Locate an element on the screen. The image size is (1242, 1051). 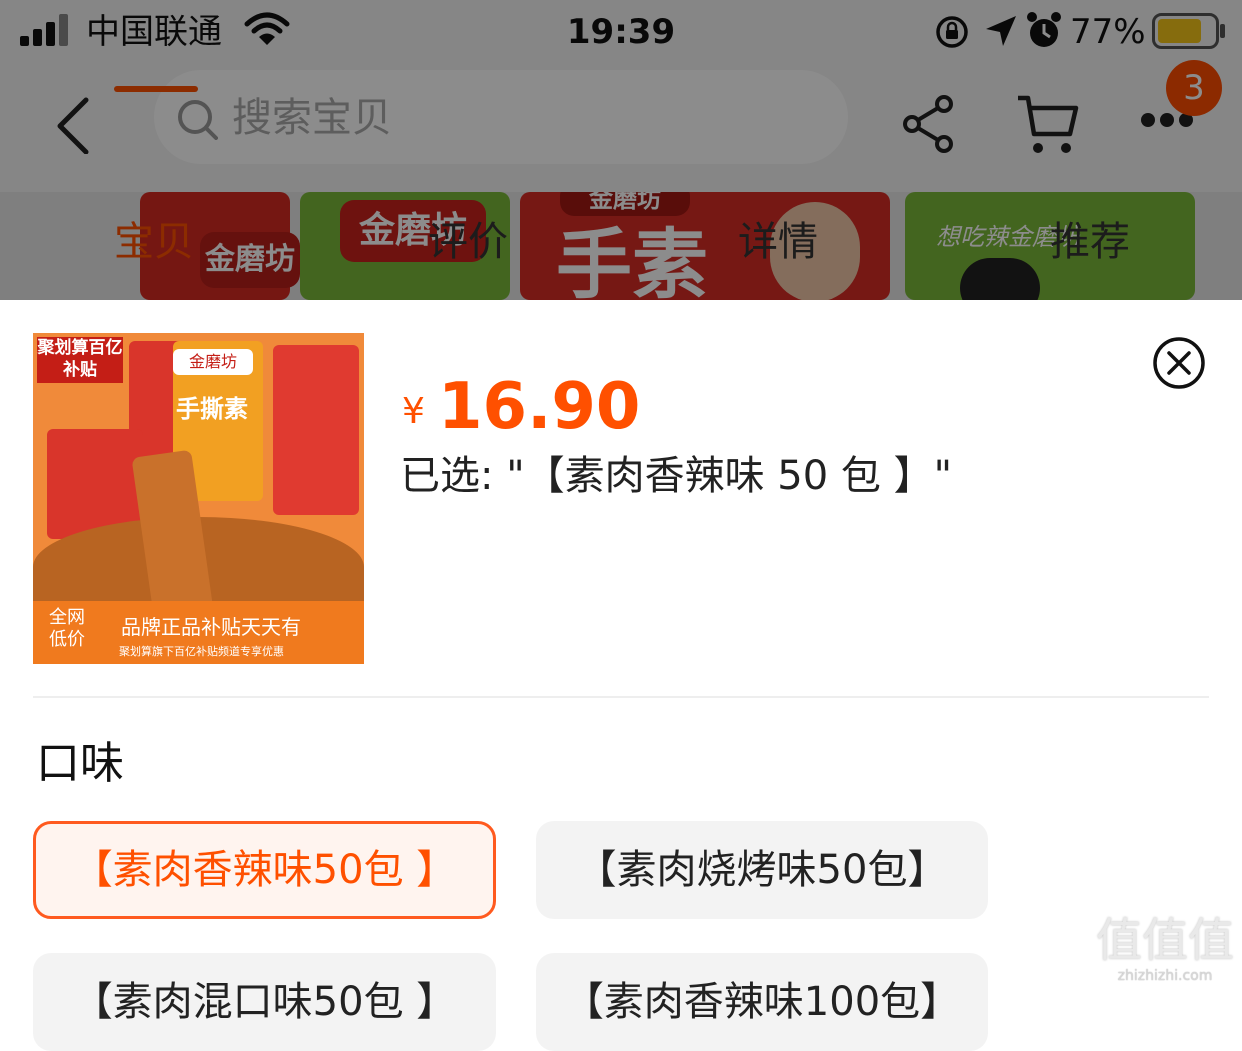
watermark: 值值值 zhizhizhi.com is located at coordinates (1165, 957).